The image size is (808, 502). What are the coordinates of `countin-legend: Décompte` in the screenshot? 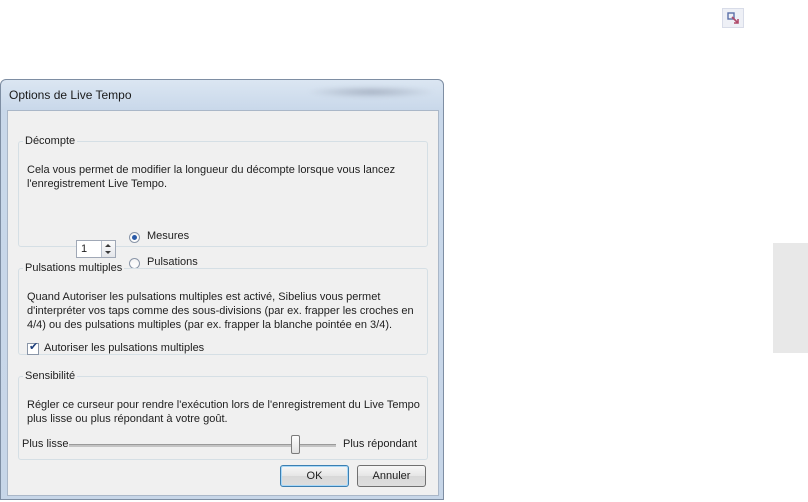 It's located at (50, 141).